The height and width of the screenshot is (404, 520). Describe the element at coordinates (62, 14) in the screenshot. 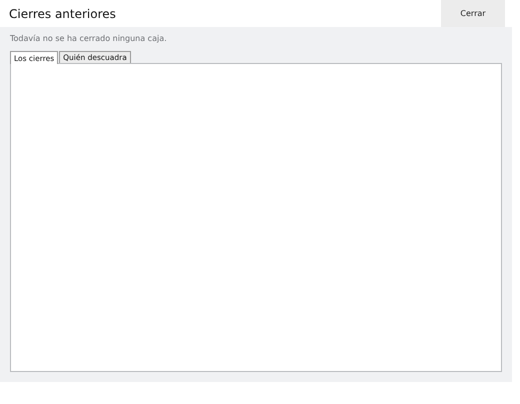

I see `window-title: Cierres anteriores` at that location.